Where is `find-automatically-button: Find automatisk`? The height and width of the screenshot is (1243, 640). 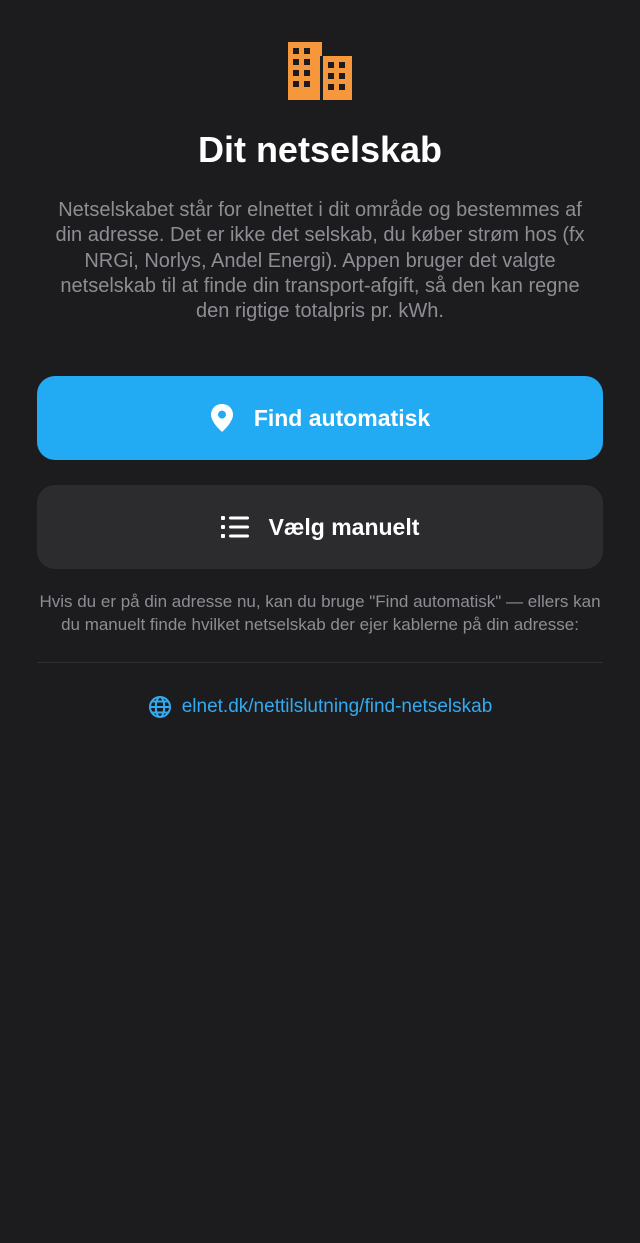 find-automatically-button: Find automatisk is located at coordinates (320, 418).